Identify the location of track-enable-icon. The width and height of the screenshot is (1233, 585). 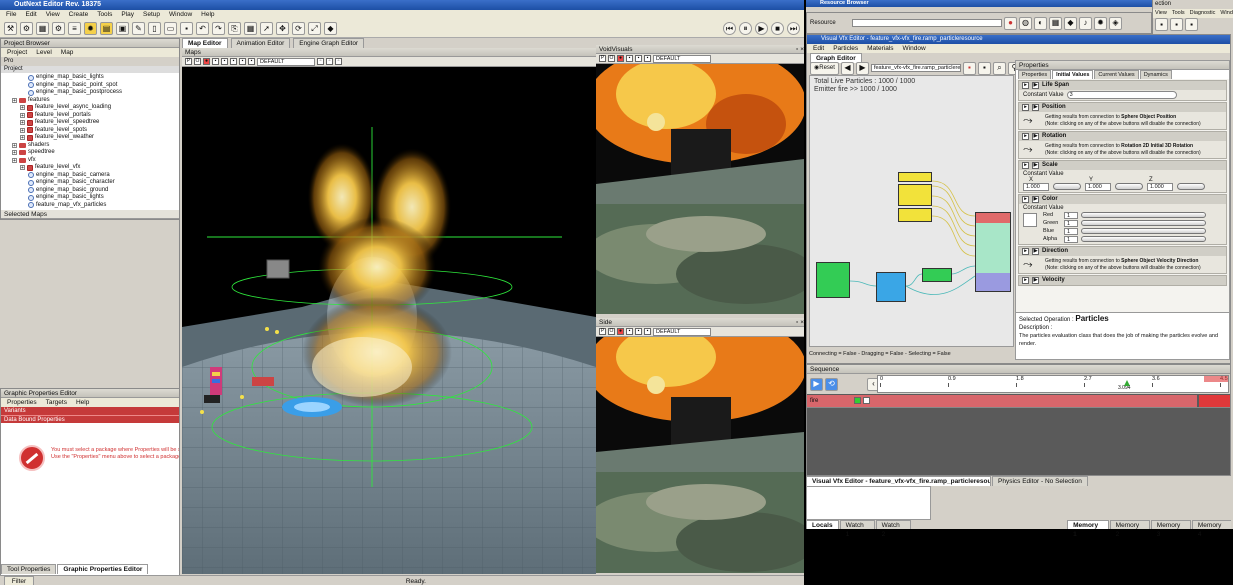
(857, 400).